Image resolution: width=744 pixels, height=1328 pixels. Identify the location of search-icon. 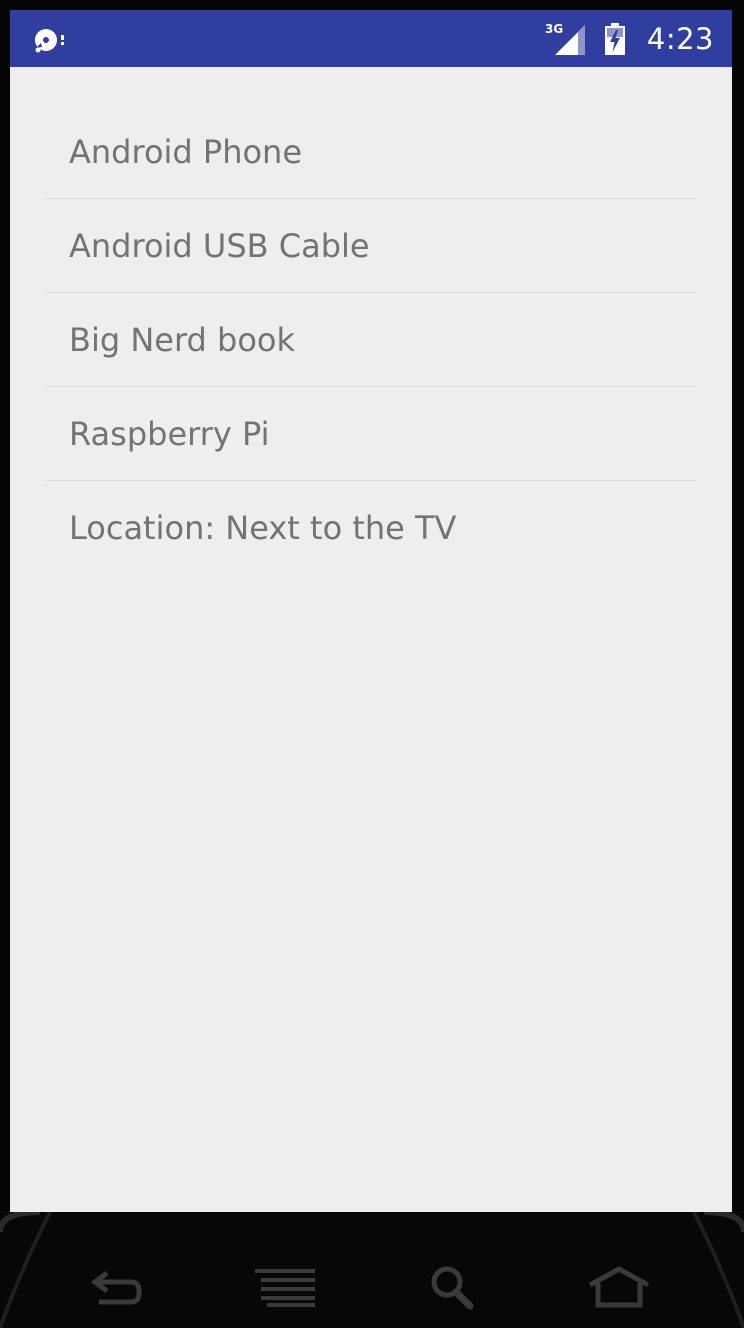
(452, 1288).